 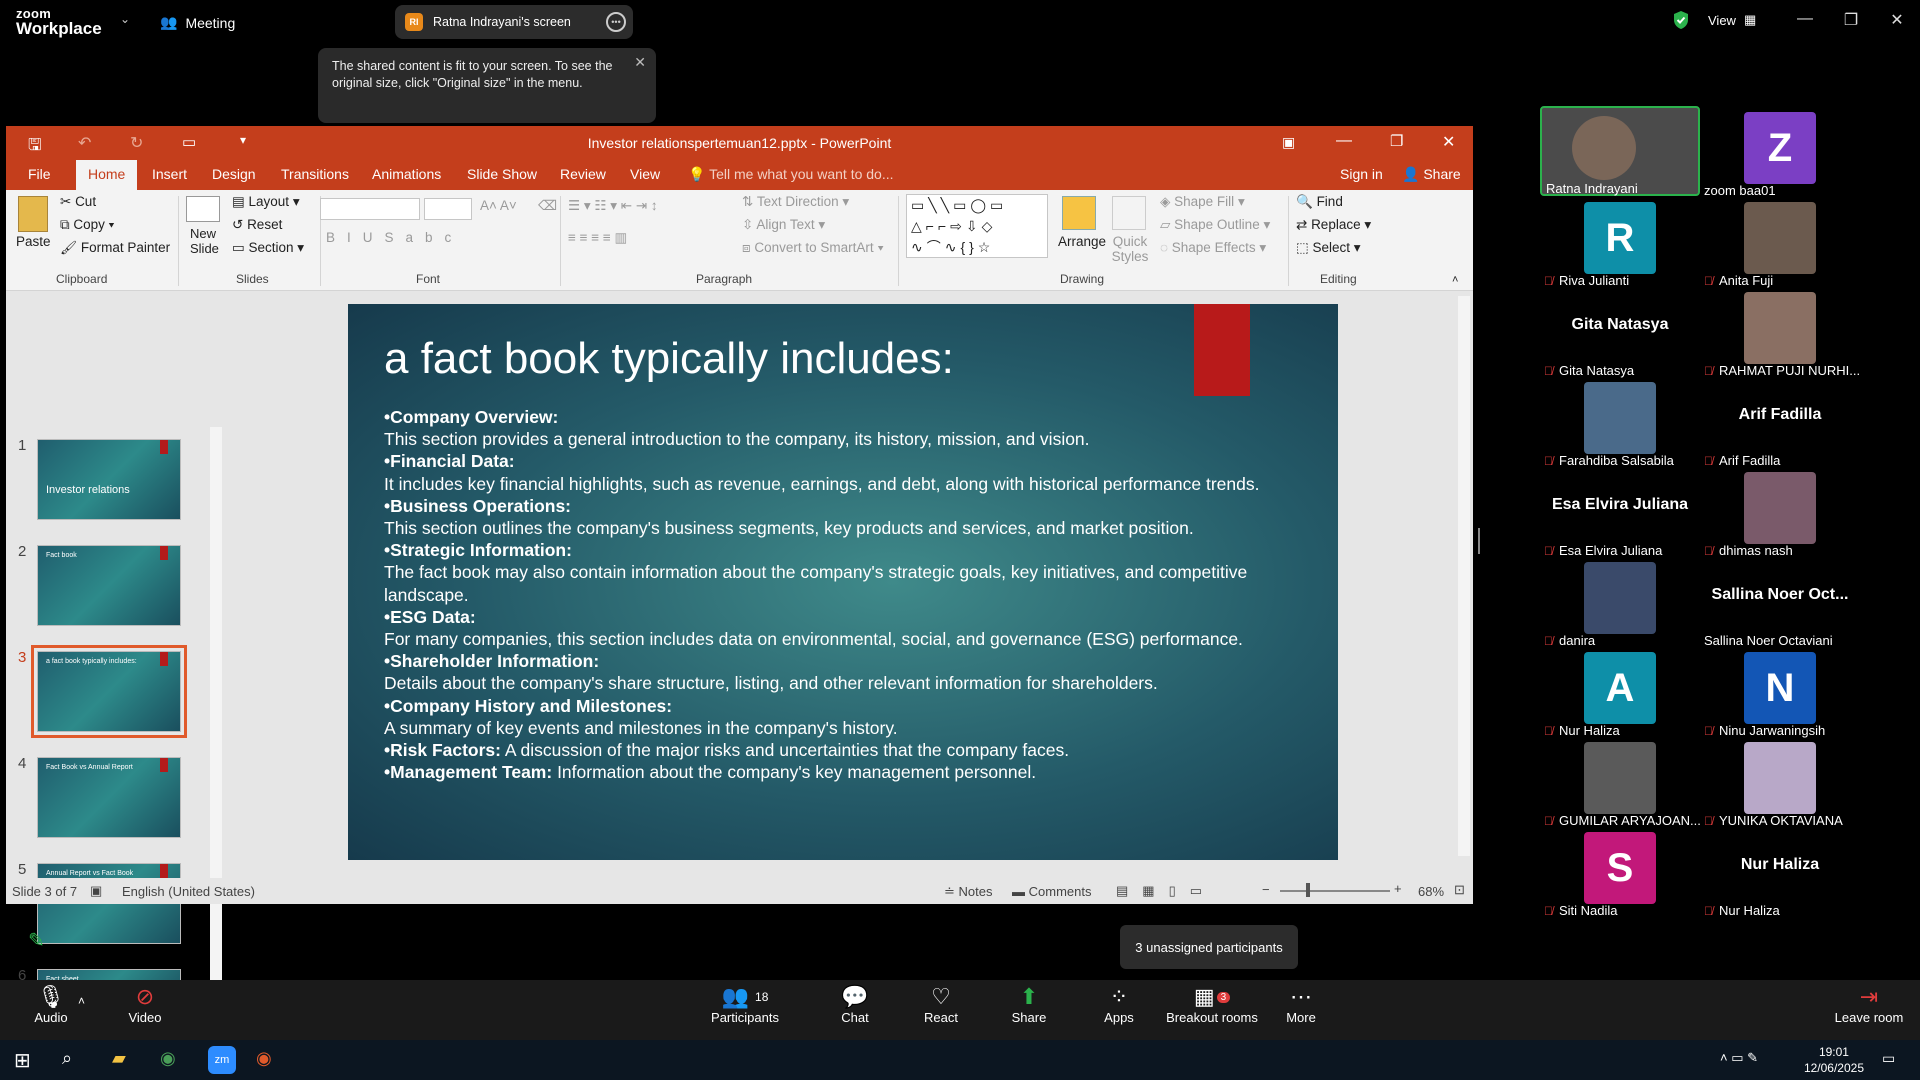 What do you see at coordinates (1082, 241) in the screenshot?
I see `arrange-button: Arrange` at bounding box center [1082, 241].